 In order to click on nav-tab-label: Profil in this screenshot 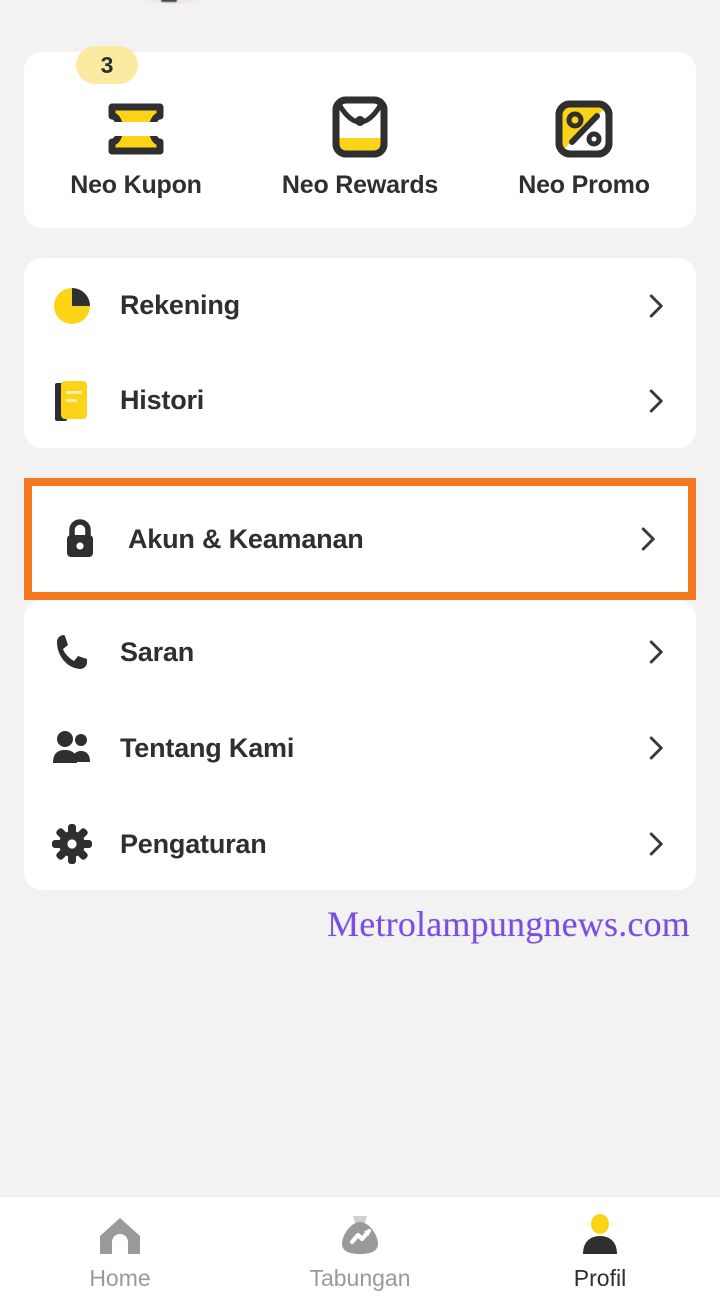, I will do `click(600, 1277)`.